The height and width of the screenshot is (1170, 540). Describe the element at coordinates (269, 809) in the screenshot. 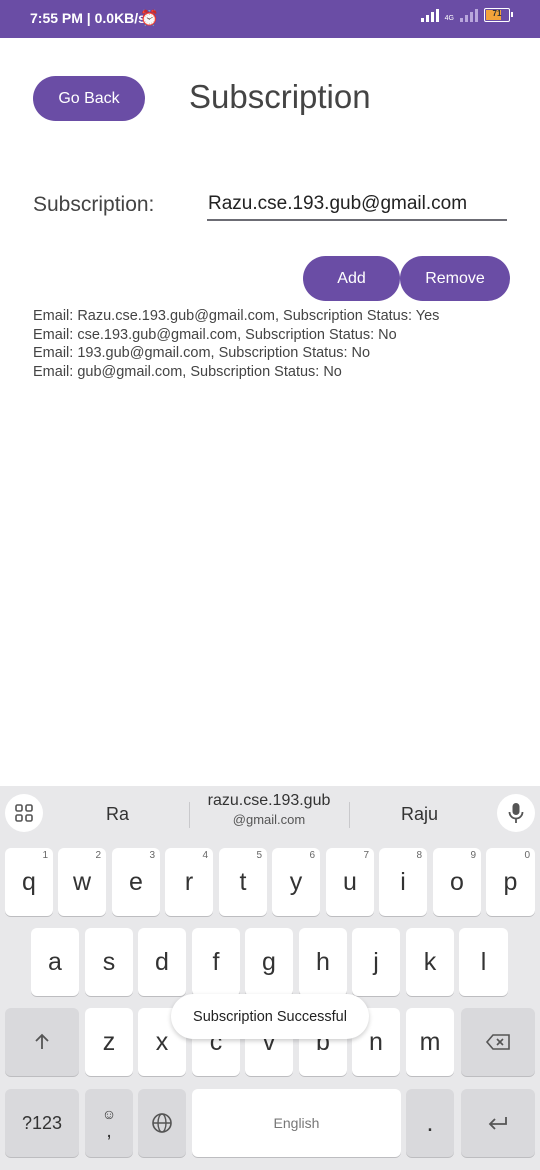

I see `suggestion-middle: razu.cse.193.gub @gmail.com` at that location.